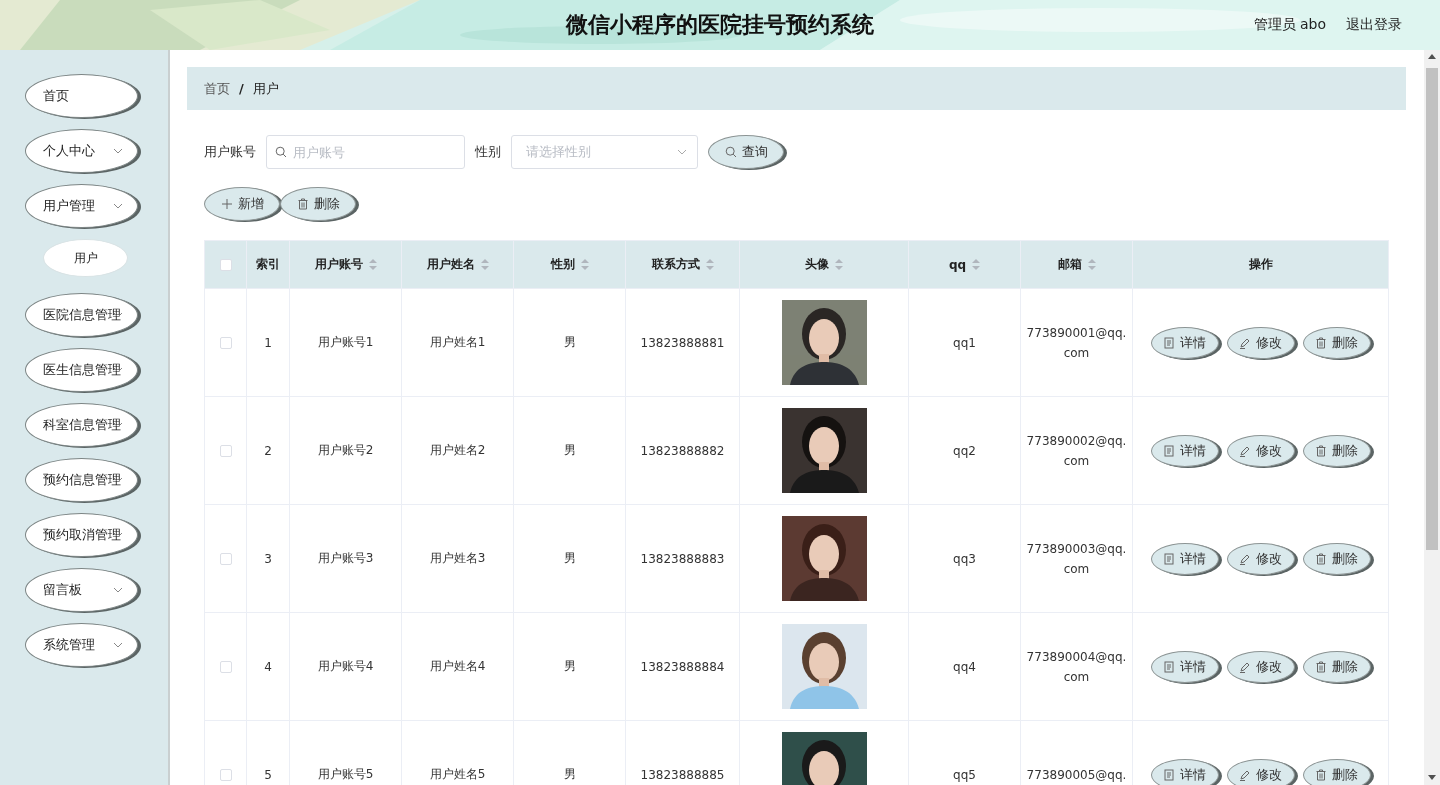 This screenshot has height=785, width=1440. What do you see at coordinates (675, 264) in the screenshot?
I see `column-header: 联系方式` at bounding box center [675, 264].